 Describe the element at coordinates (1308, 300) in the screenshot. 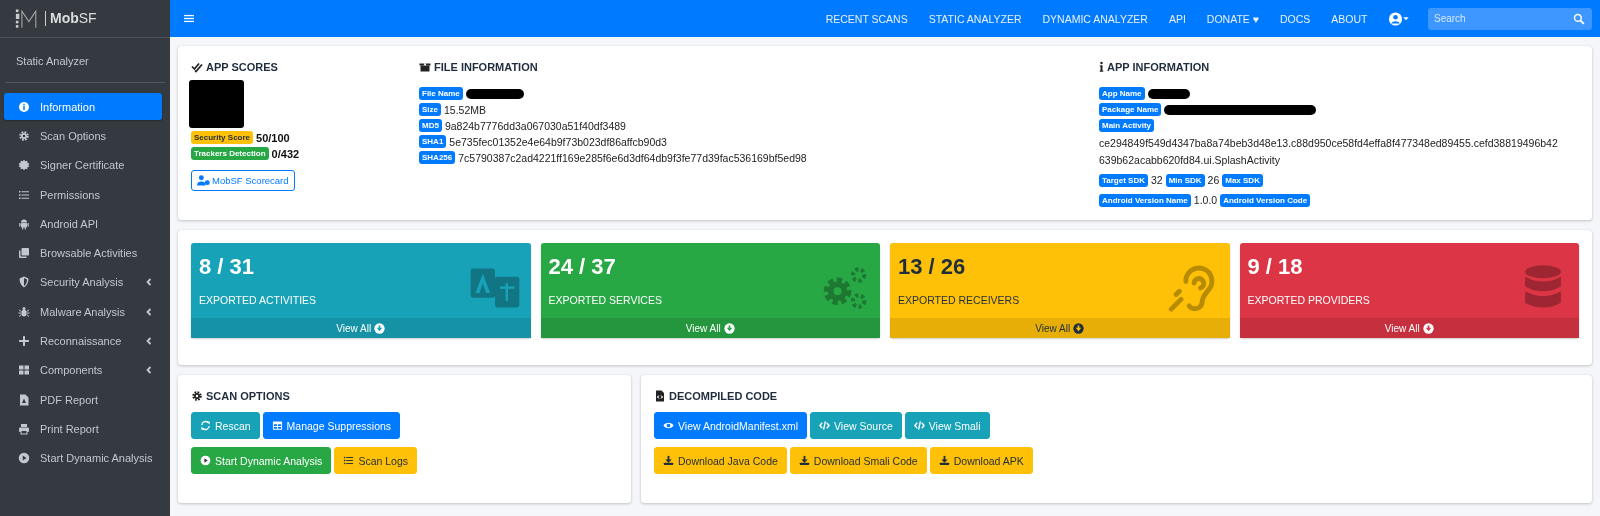

I see `stat-label: EXPORTED PROVIDERS` at that location.